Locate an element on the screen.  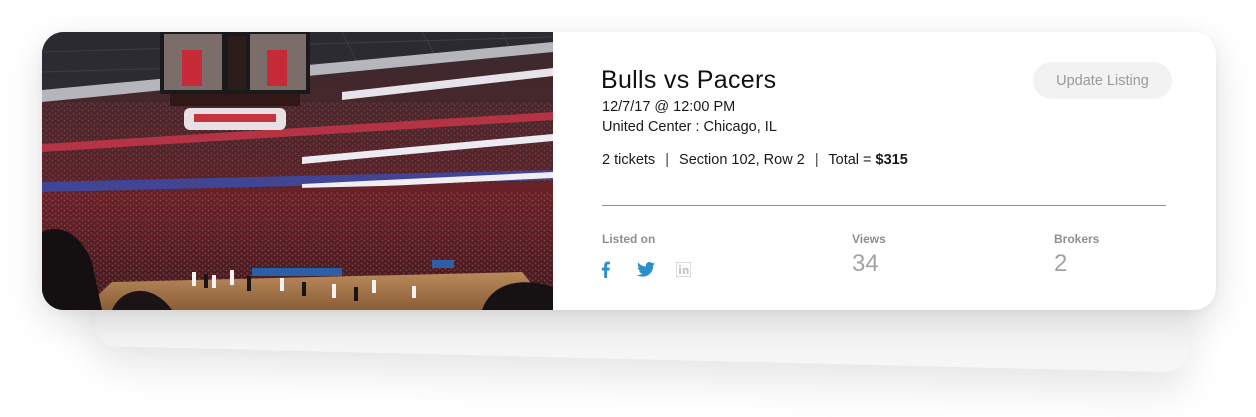
views-label: Views is located at coordinates (869, 239).